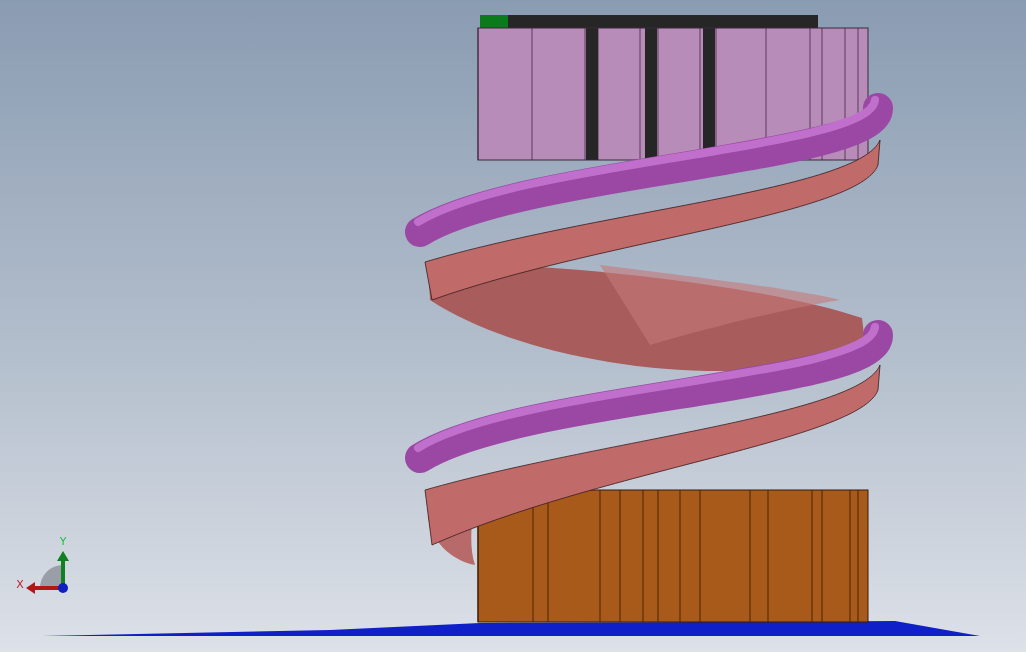 This screenshot has height=652, width=1026. What do you see at coordinates (20, 584) in the screenshot?
I see `axis-label: X` at bounding box center [20, 584].